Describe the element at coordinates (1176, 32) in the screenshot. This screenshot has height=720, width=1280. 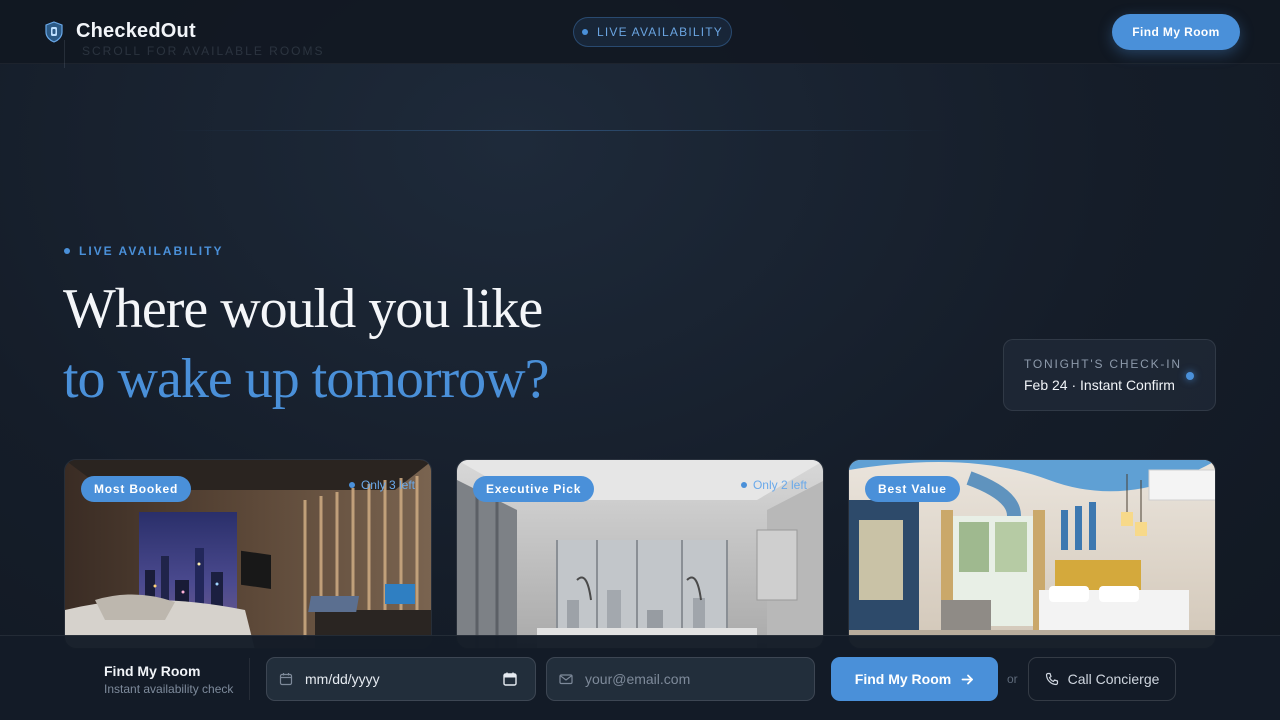
I see `find-room-header-button: Find My Room` at that location.